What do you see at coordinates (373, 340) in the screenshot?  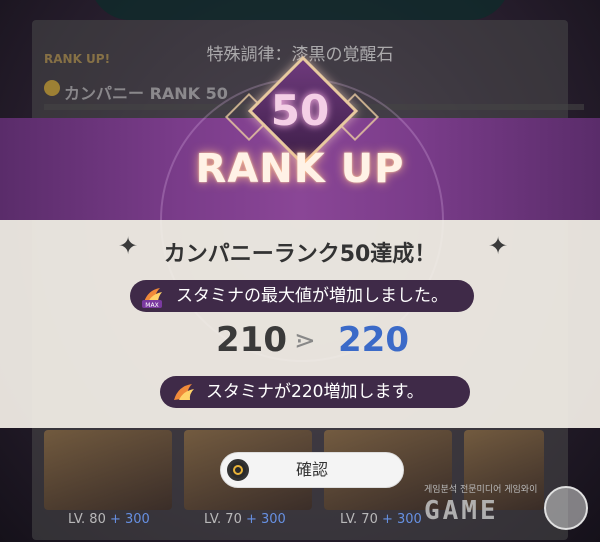 I see `new-stamina-value: 220` at bounding box center [373, 340].